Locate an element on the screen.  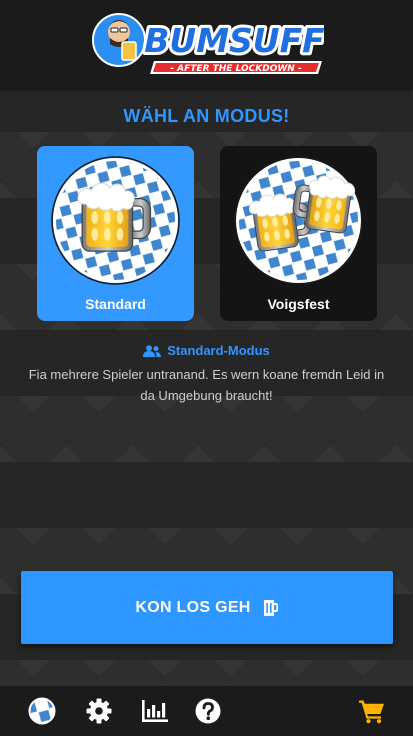
help-icon is located at coordinates (208, 711).